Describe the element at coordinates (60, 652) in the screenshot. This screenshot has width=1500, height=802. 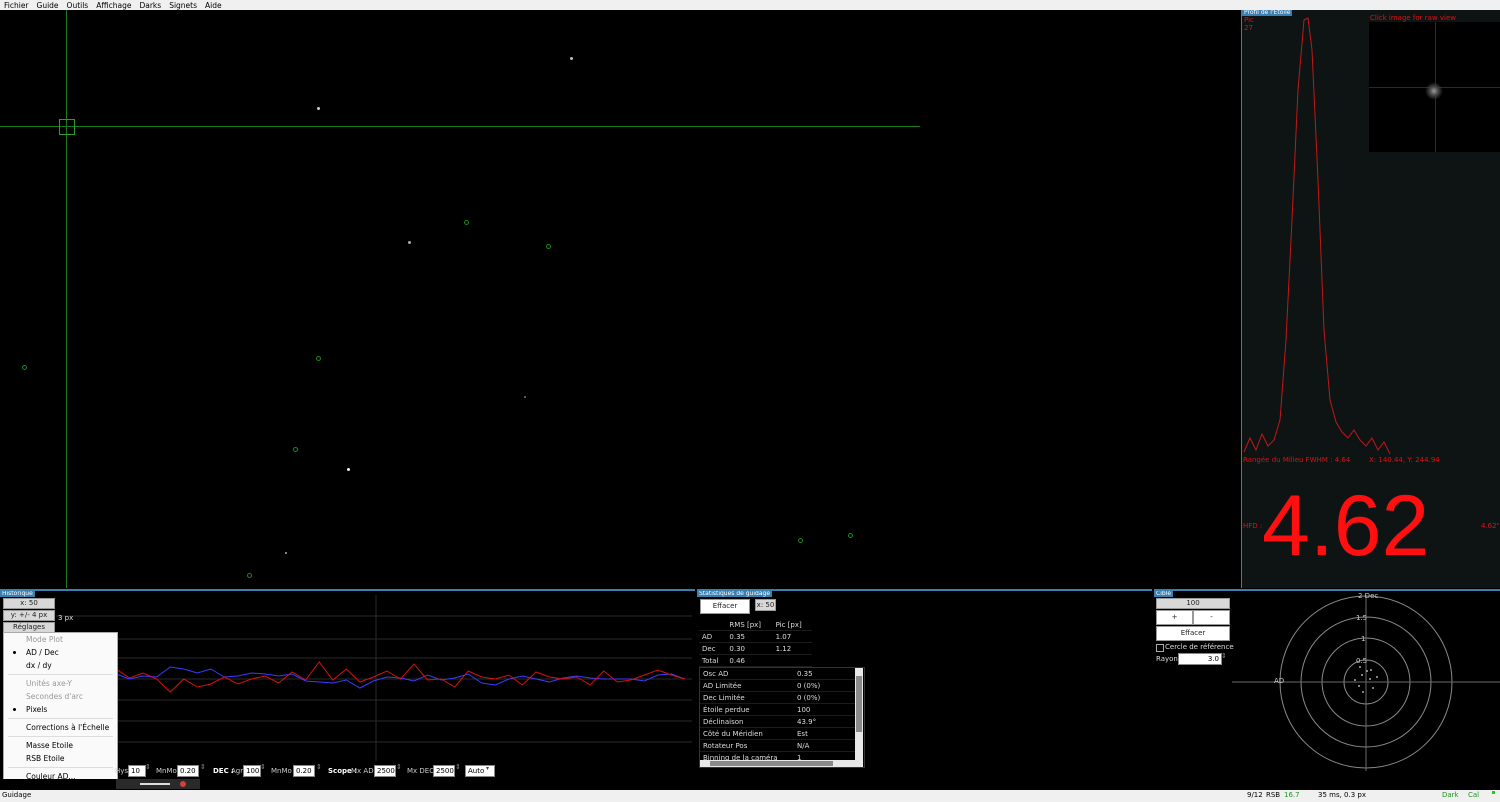
I see `menu-item: AD / Dec` at that location.